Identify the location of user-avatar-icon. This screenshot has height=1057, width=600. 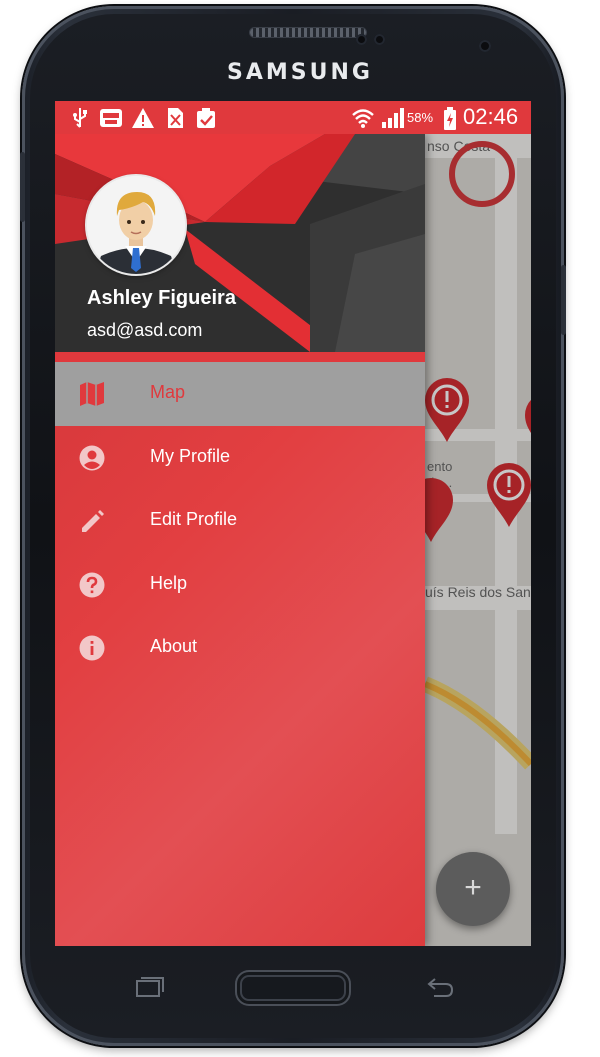
(136, 225).